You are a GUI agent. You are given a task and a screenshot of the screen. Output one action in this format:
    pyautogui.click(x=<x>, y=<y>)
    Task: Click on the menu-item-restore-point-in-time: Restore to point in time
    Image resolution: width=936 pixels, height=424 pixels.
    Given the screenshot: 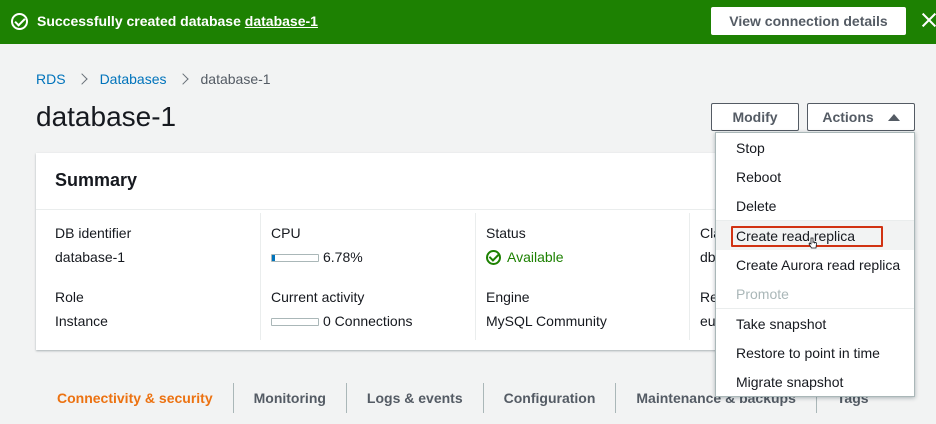 What is the action you would take?
    pyautogui.click(x=815, y=352)
    